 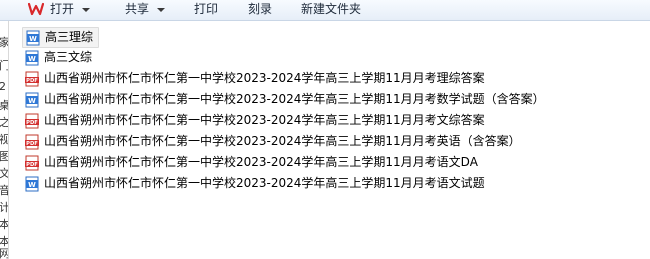 What do you see at coordinates (68, 57) in the screenshot?
I see `file-name: 高三文综` at bounding box center [68, 57].